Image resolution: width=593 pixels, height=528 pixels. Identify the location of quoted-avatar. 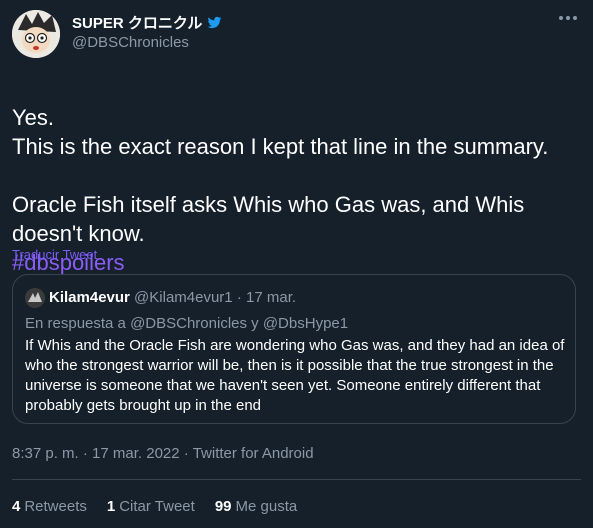
(35, 298).